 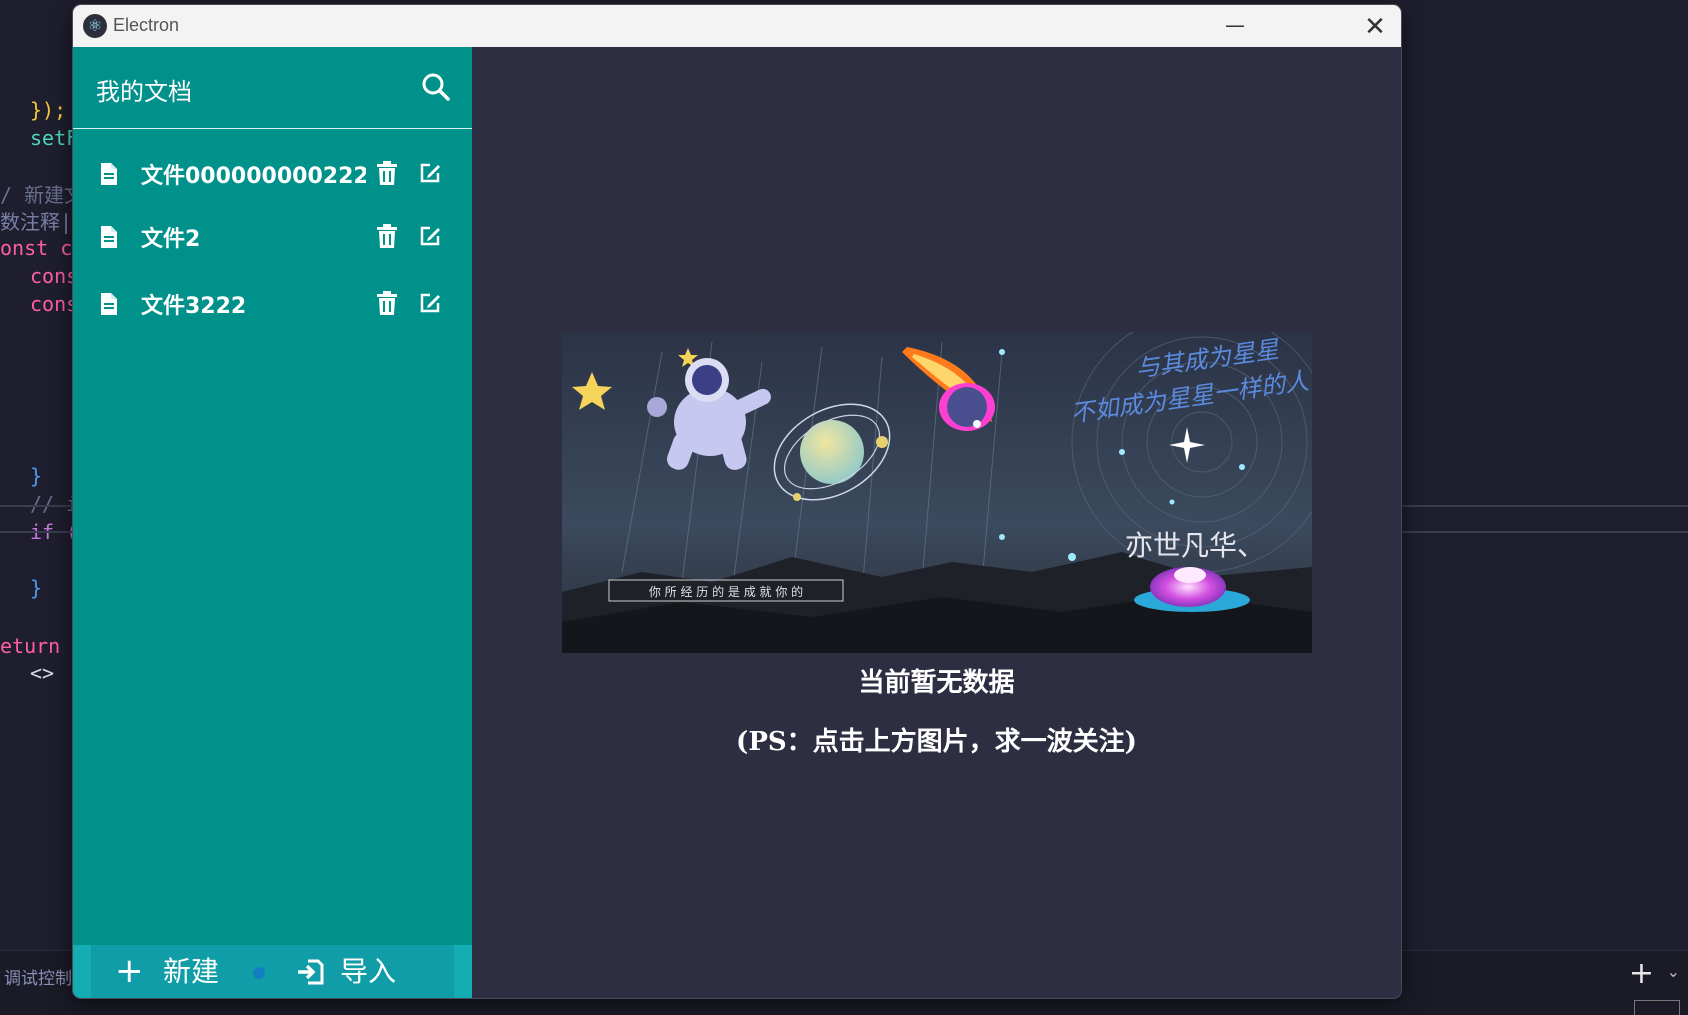 I want to click on add-terminal-icon: +, so click(x=1641, y=973).